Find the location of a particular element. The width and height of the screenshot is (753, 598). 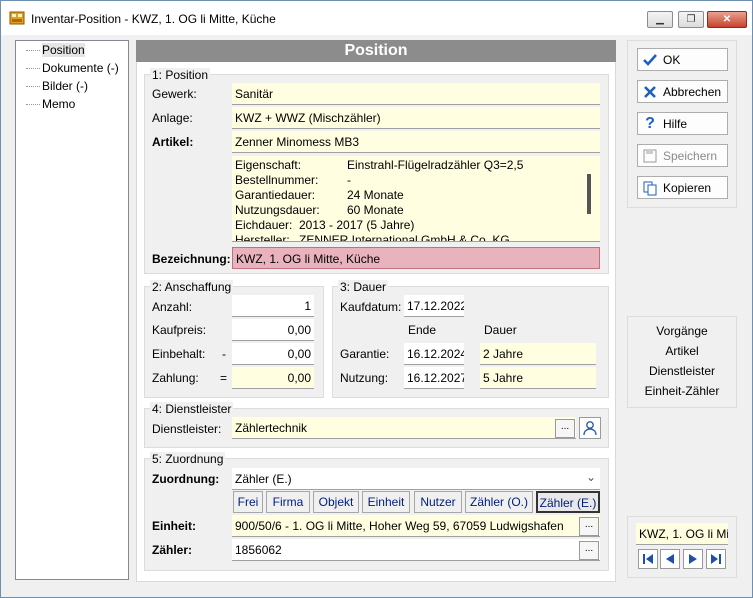

maximize-button: ❐ is located at coordinates (691, 19).